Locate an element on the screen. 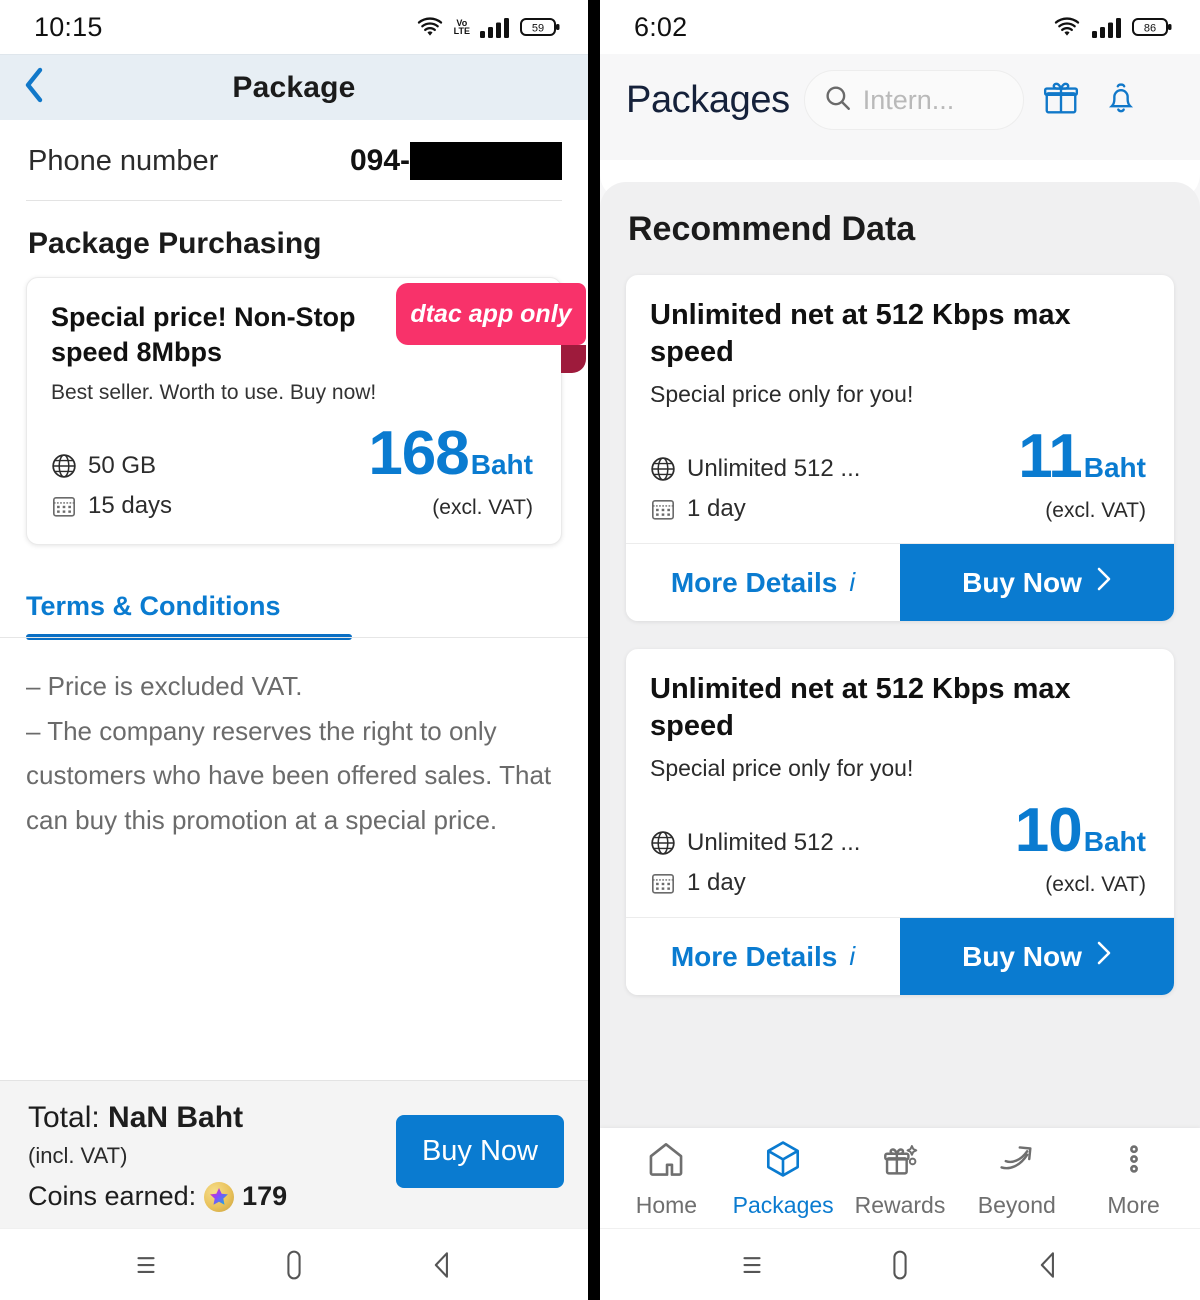 The height and width of the screenshot is (1300, 1200). right-android-nav-bar is located at coordinates (900, 1264).